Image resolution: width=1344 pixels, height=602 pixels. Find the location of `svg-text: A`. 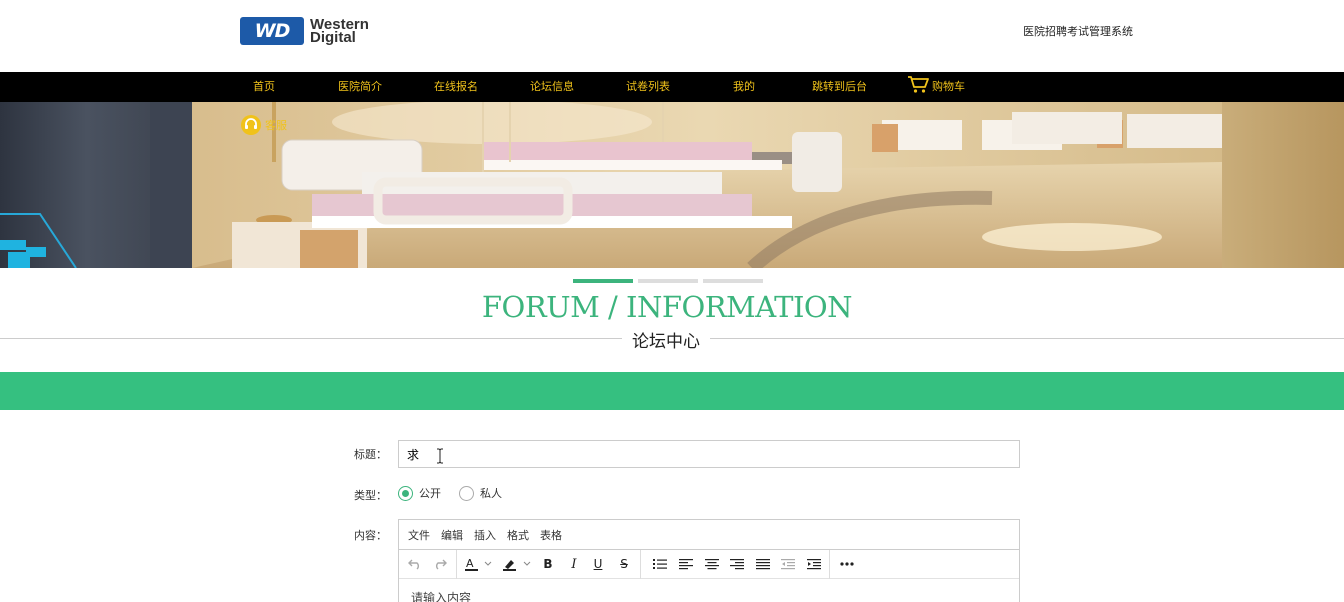

svg-text: A is located at coordinates (470, 563).